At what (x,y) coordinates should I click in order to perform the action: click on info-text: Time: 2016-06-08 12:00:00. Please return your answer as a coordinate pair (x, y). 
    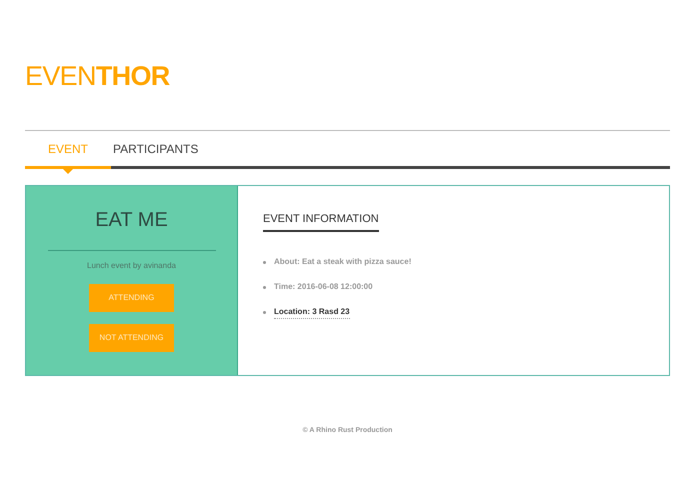
    Looking at the image, I should click on (323, 287).